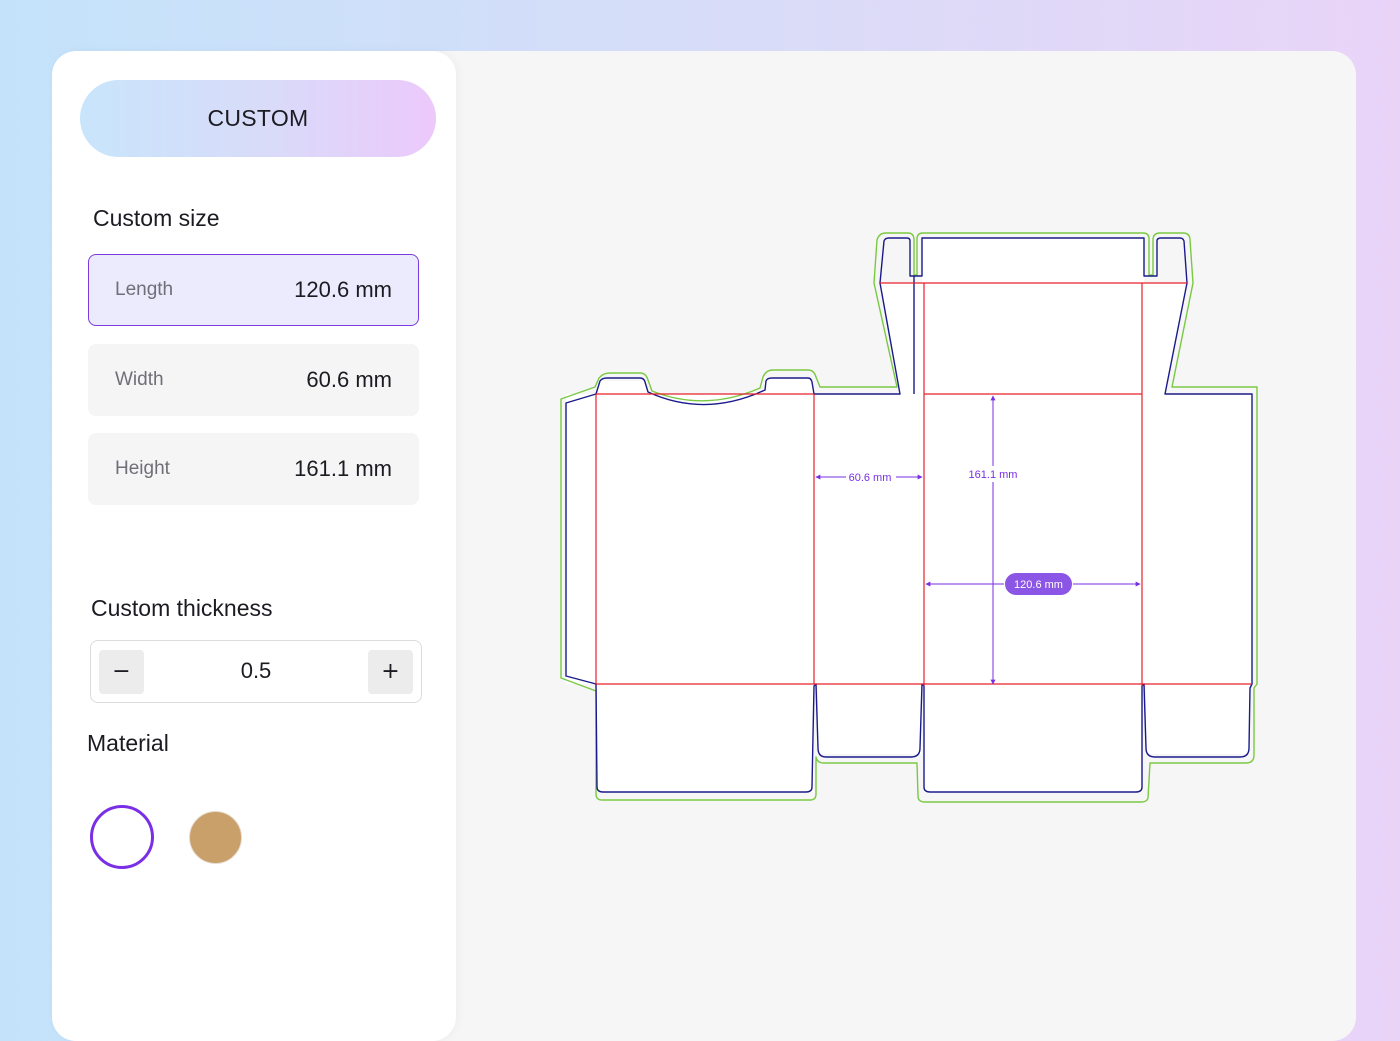  I want to click on material-white-swatch, so click(122, 837).